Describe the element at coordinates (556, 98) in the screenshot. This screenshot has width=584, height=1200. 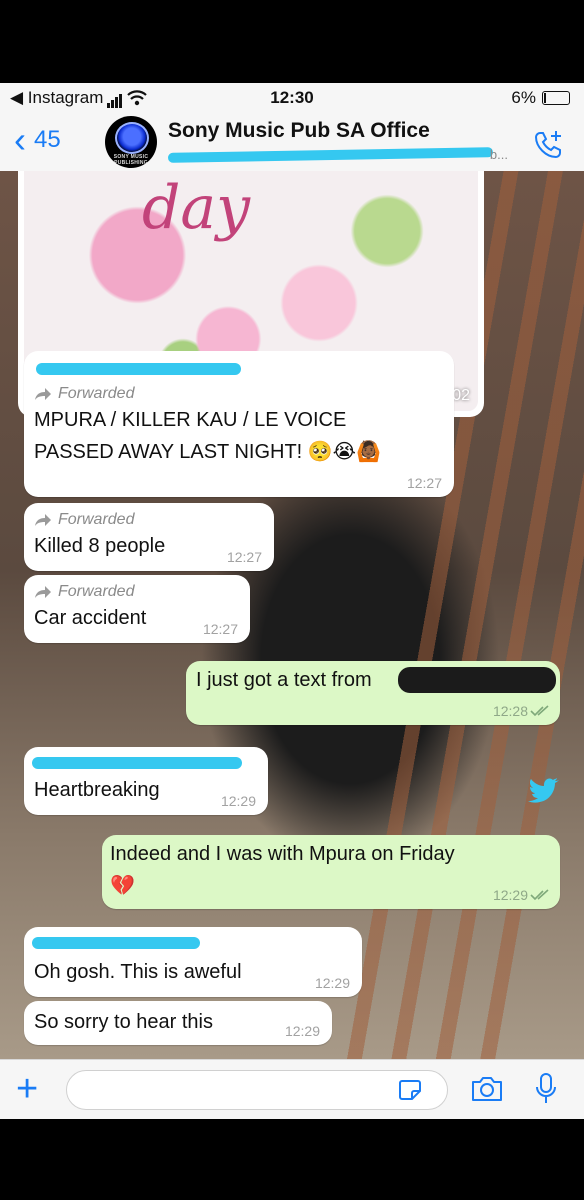
I see `battery-icon` at that location.